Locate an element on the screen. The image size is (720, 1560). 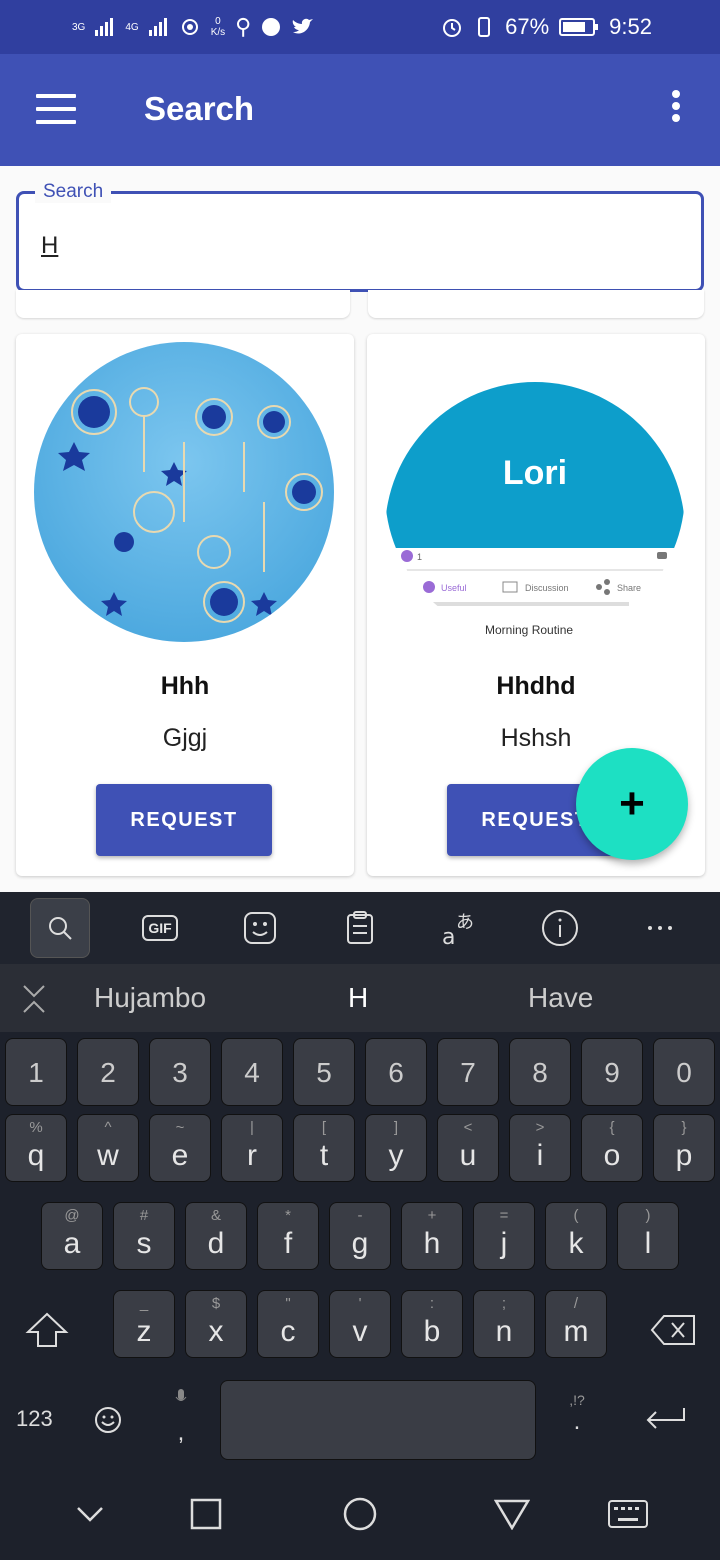
key-sub-label: & is located at coordinates (215, 1215).